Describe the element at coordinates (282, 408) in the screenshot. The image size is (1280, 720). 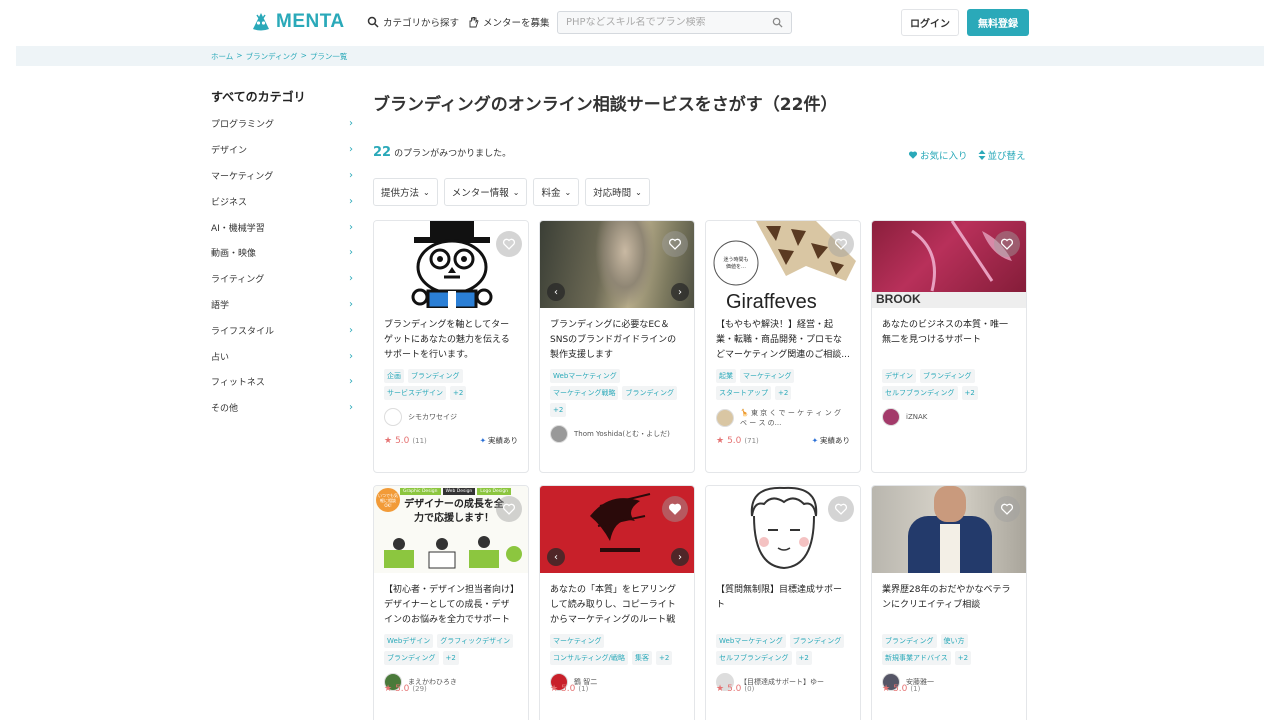
I see `sidebar-category-item: その他 ›` at that location.